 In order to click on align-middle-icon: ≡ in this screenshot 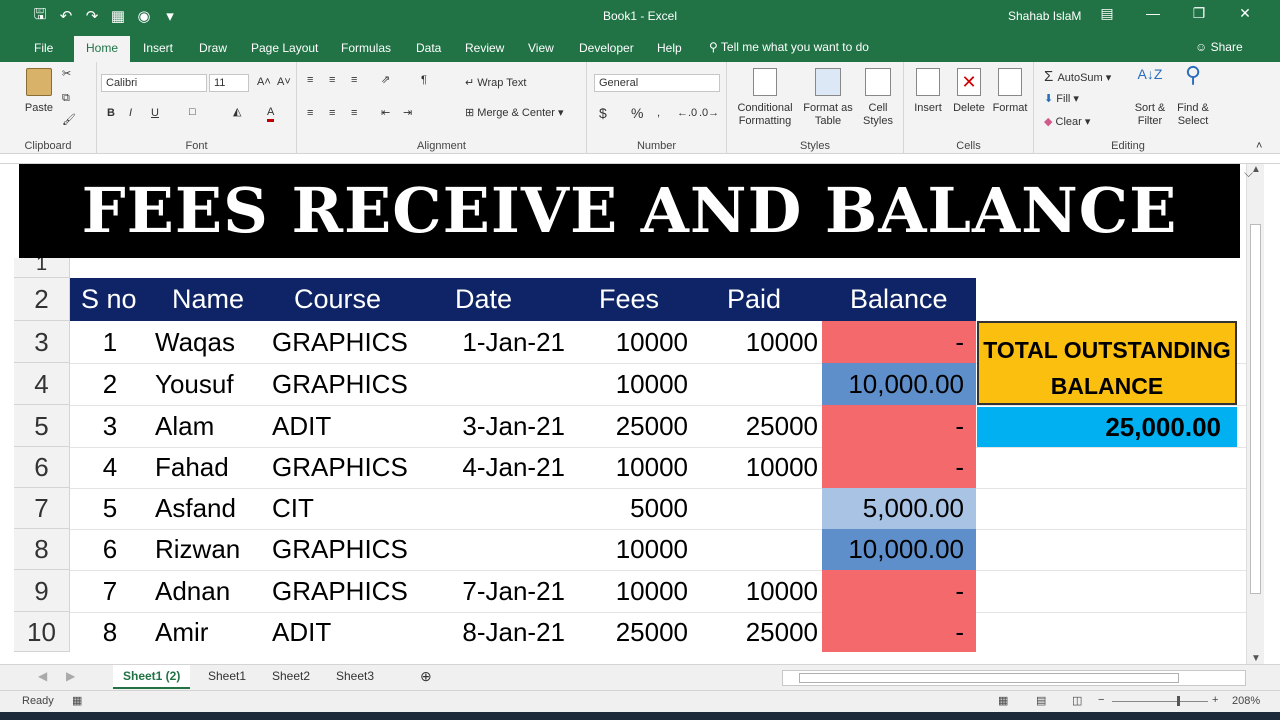, I will do `click(332, 80)`.